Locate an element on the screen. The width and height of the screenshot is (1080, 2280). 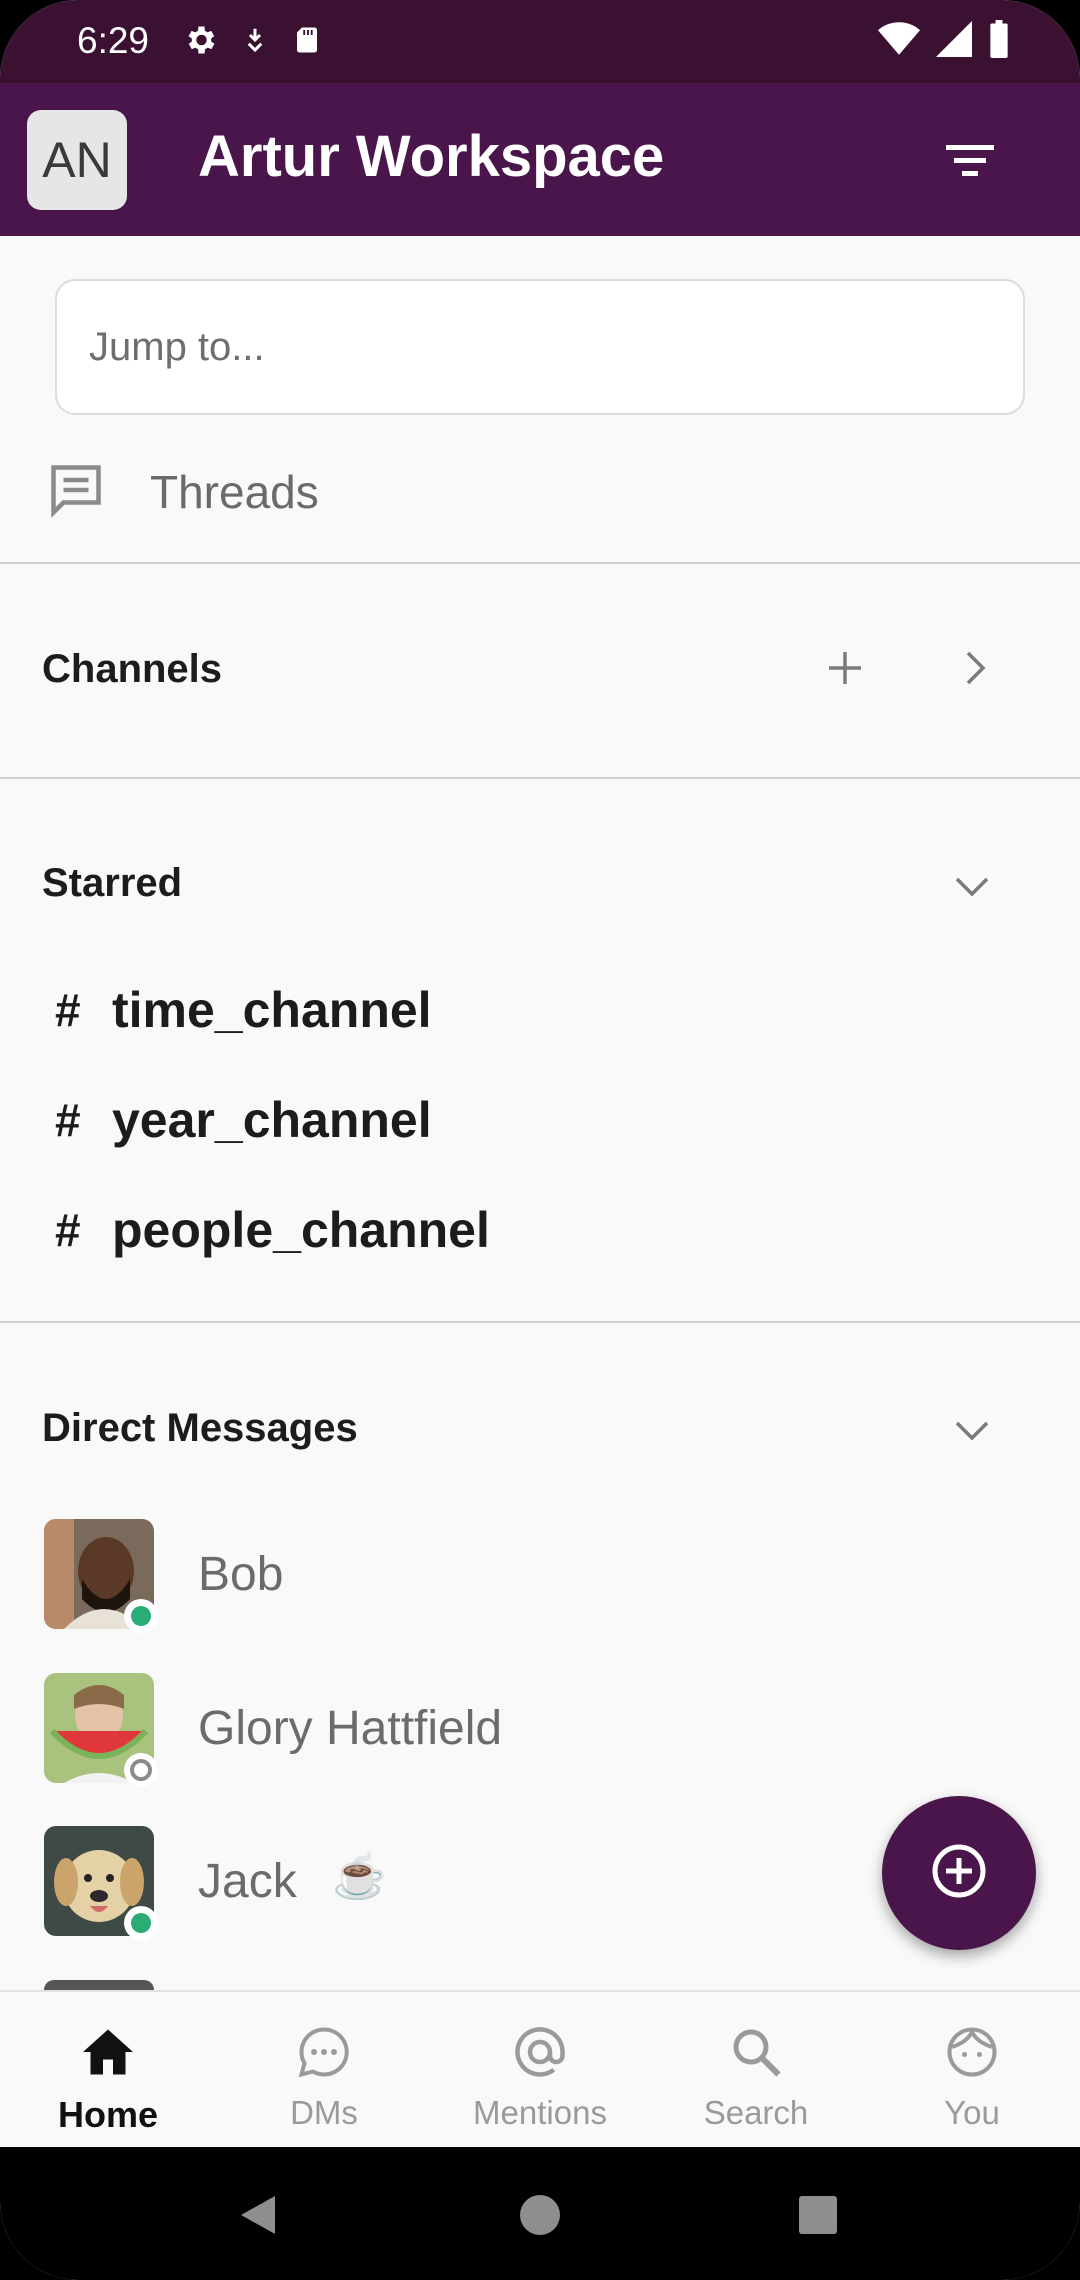
dm-item-partial is located at coordinates (544, 1985).